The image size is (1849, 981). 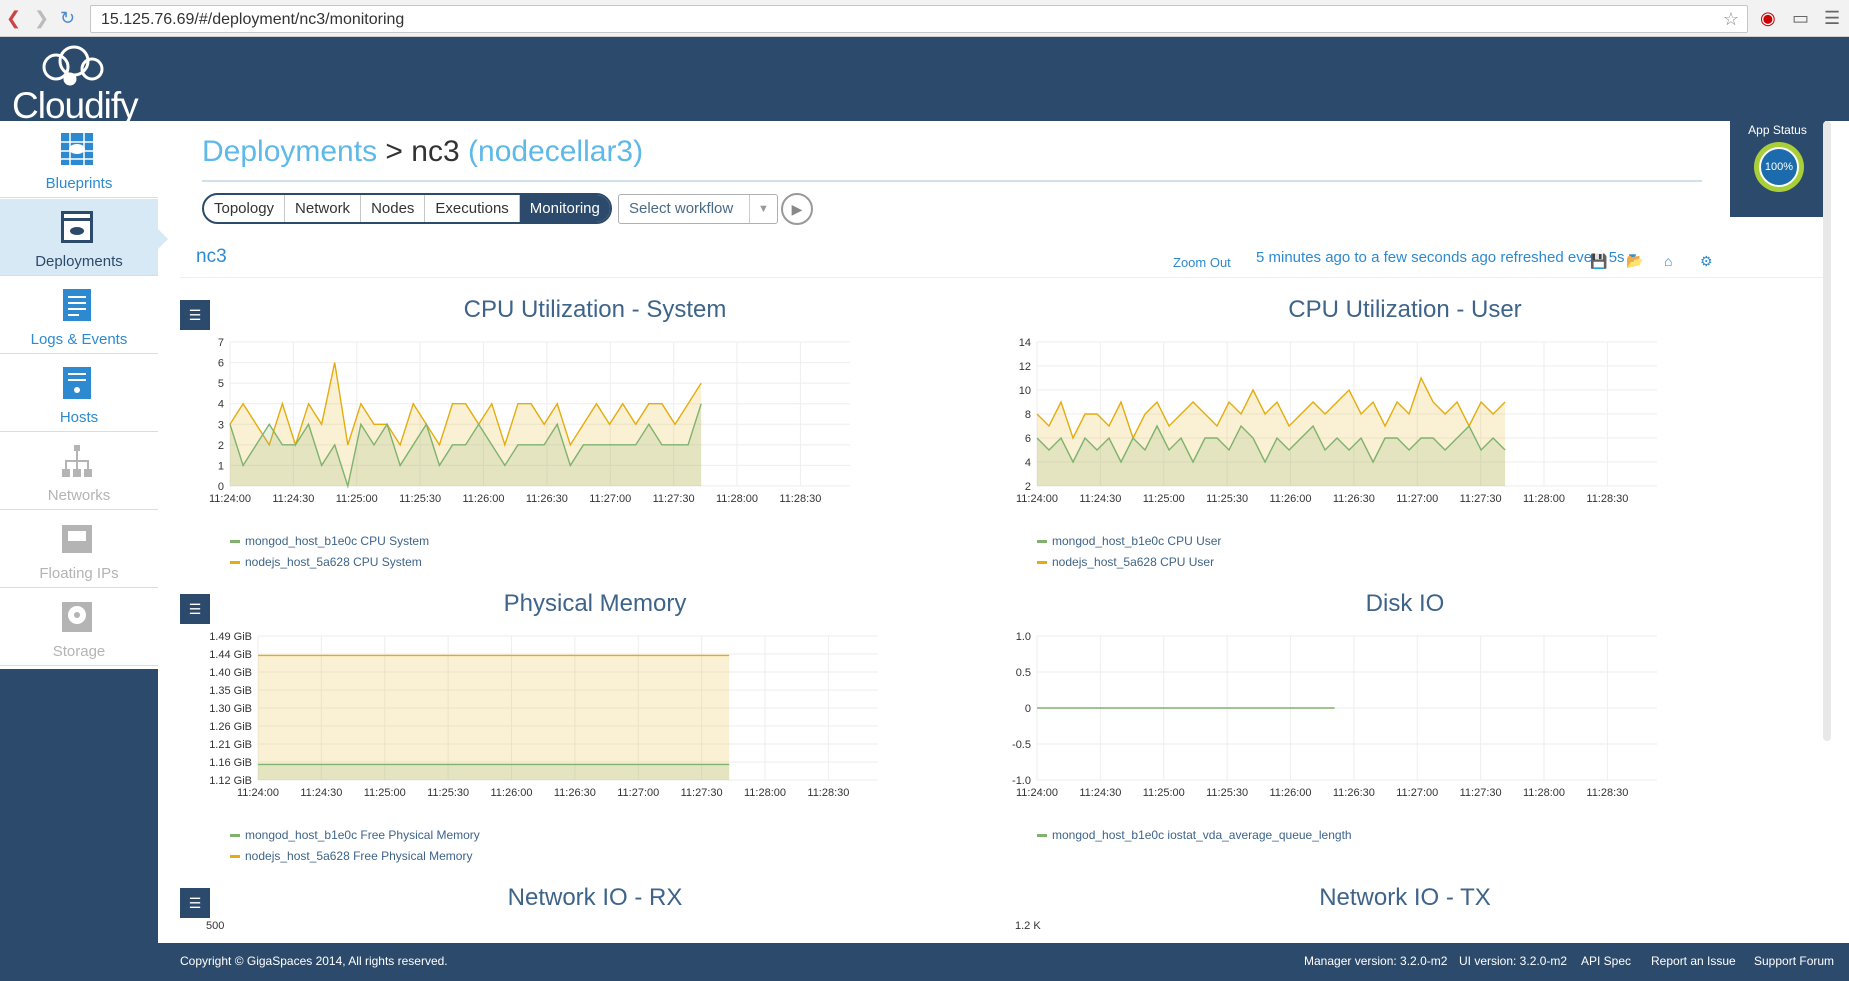 I want to click on app-status-panel: App Status 100%, so click(x=1777, y=169).